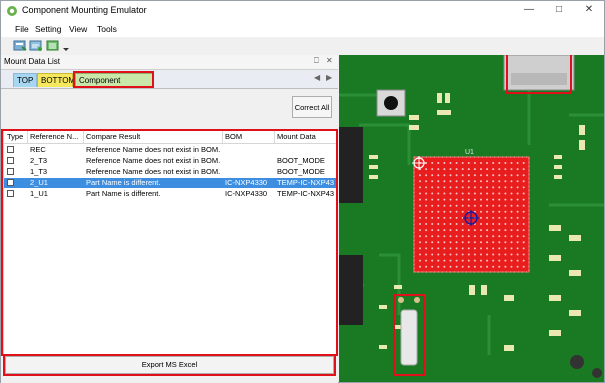 This screenshot has width=605, height=383. What do you see at coordinates (316, 61) in the screenshot?
I see `pin-icon: ⎕` at bounding box center [316, 61].